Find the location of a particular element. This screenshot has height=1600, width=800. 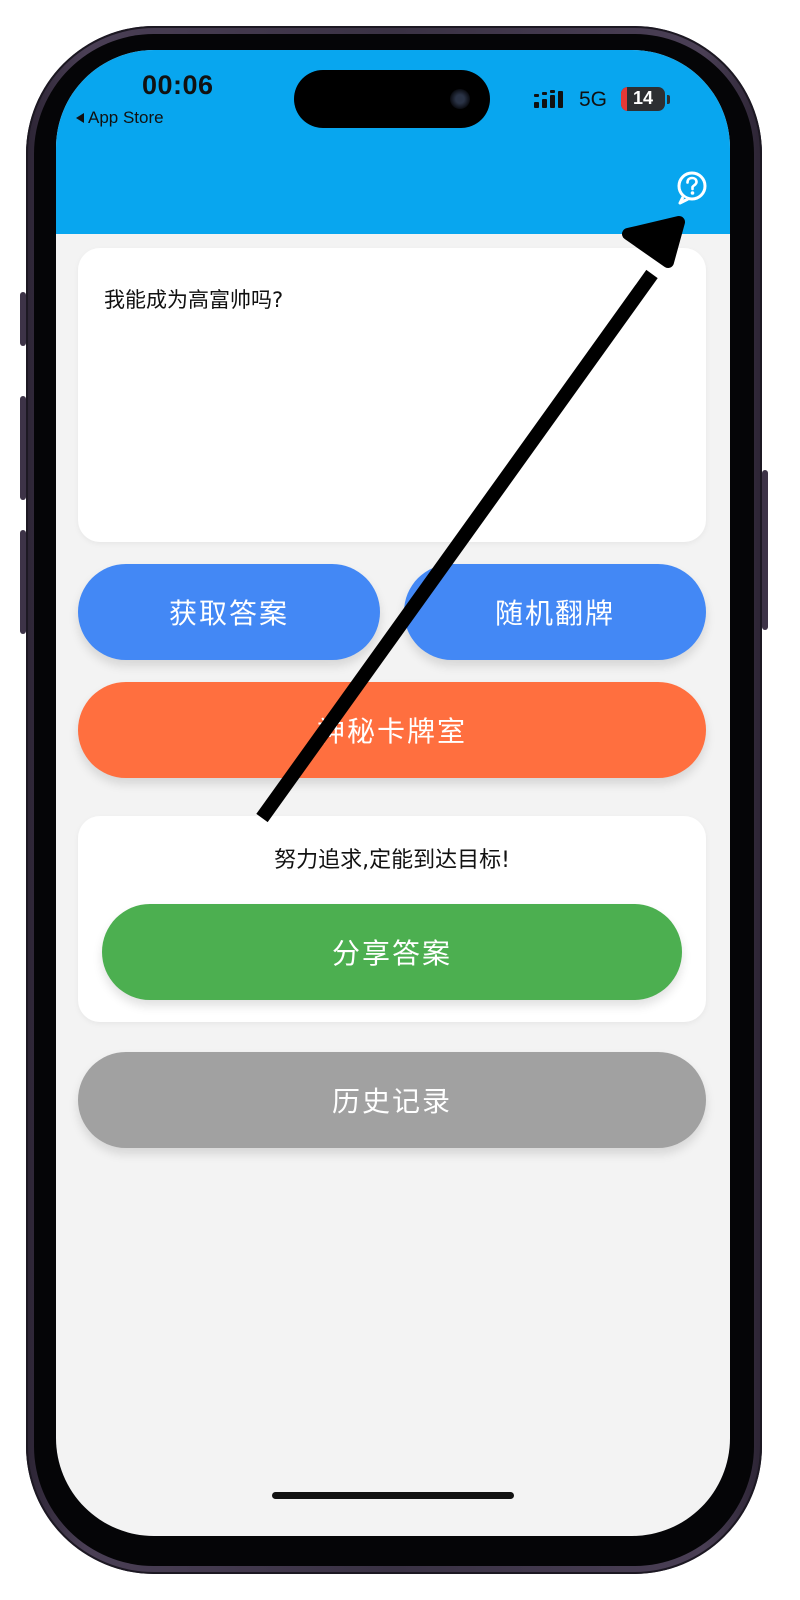

battery-icon: 14 is located at coordinates (643, 99).